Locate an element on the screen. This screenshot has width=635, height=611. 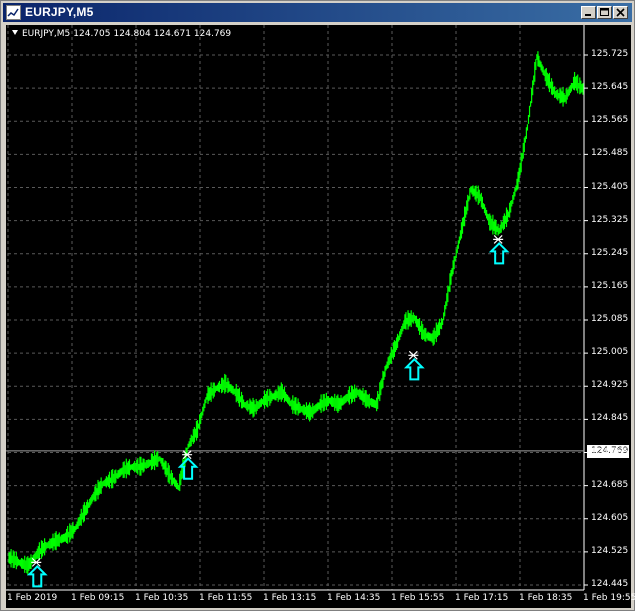
low-value: 124.671 is located at coordinates (172, 34).